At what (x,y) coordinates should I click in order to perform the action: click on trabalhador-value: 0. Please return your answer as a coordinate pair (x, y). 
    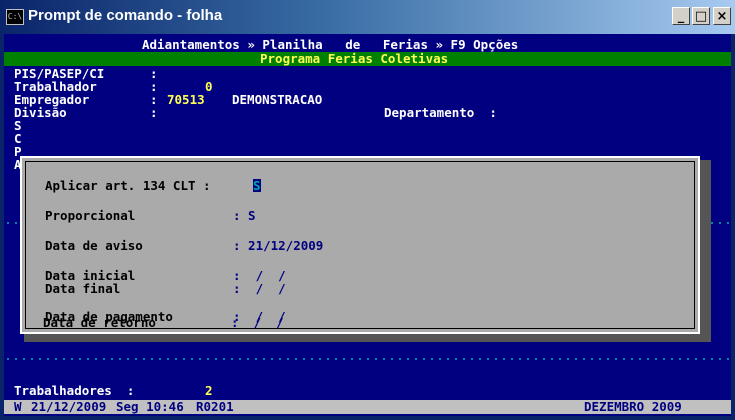
    Looking at the image, I should click on (209, 86).